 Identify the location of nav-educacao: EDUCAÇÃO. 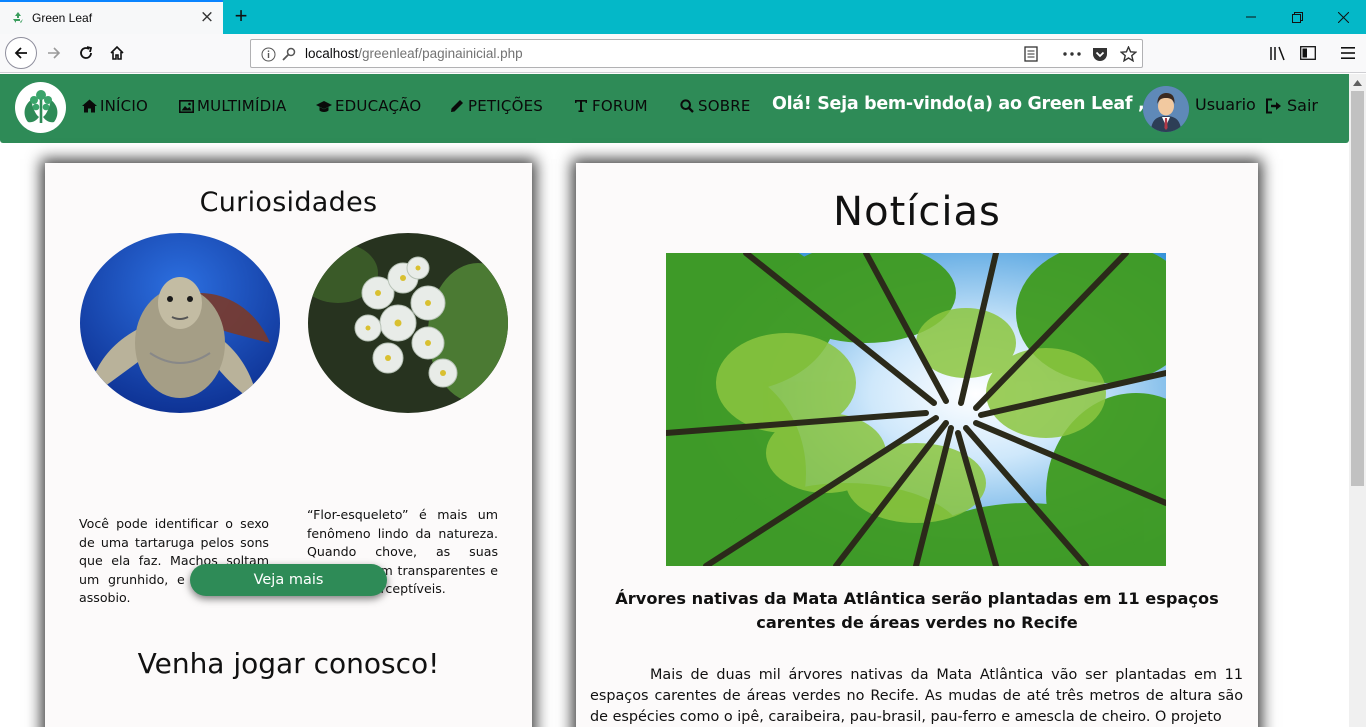
(368, 106).